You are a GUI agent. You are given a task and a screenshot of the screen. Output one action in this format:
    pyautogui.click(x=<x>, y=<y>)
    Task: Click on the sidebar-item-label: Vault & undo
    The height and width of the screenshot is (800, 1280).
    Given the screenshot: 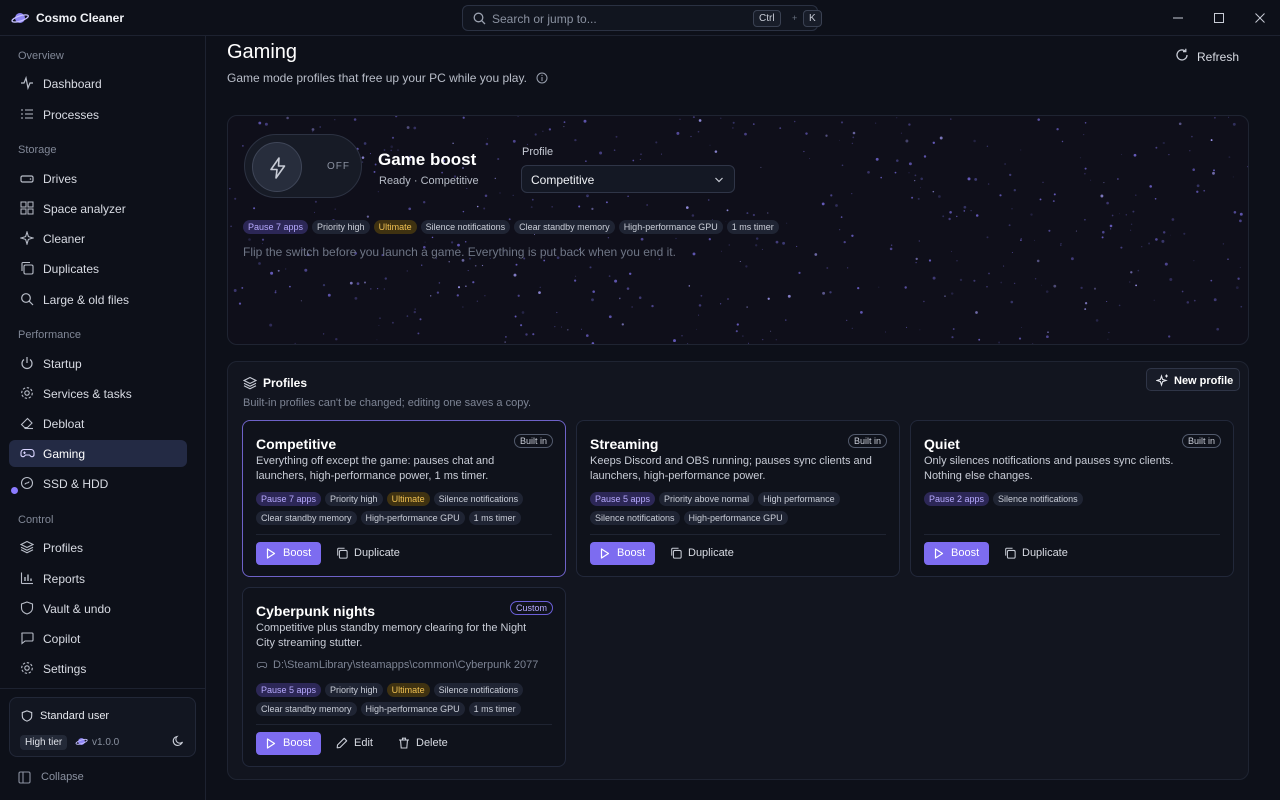 What is the action you would take?
    pyautogui.click(x=77, y=609)
    